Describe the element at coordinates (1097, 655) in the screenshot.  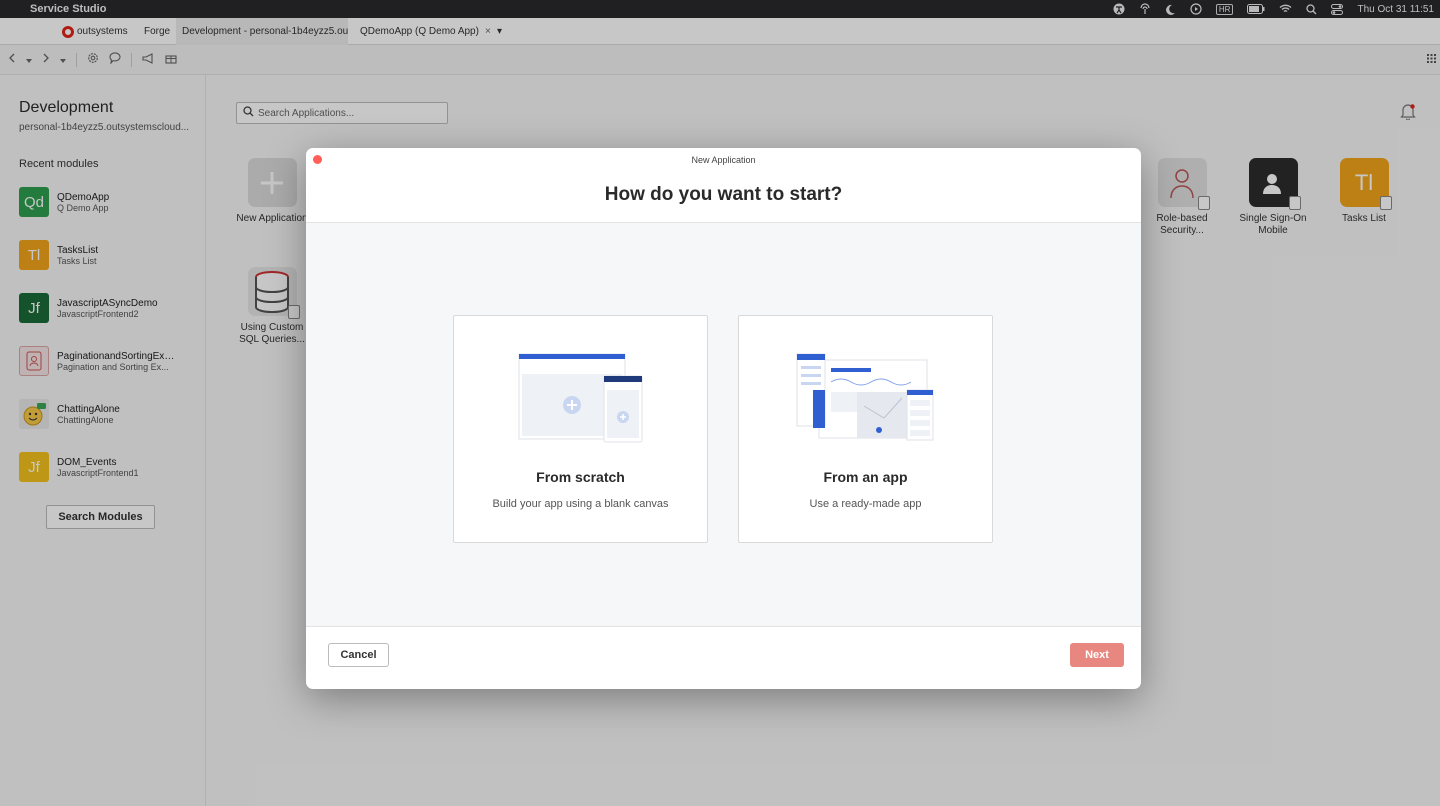
I see `next-button: Next` at that location.